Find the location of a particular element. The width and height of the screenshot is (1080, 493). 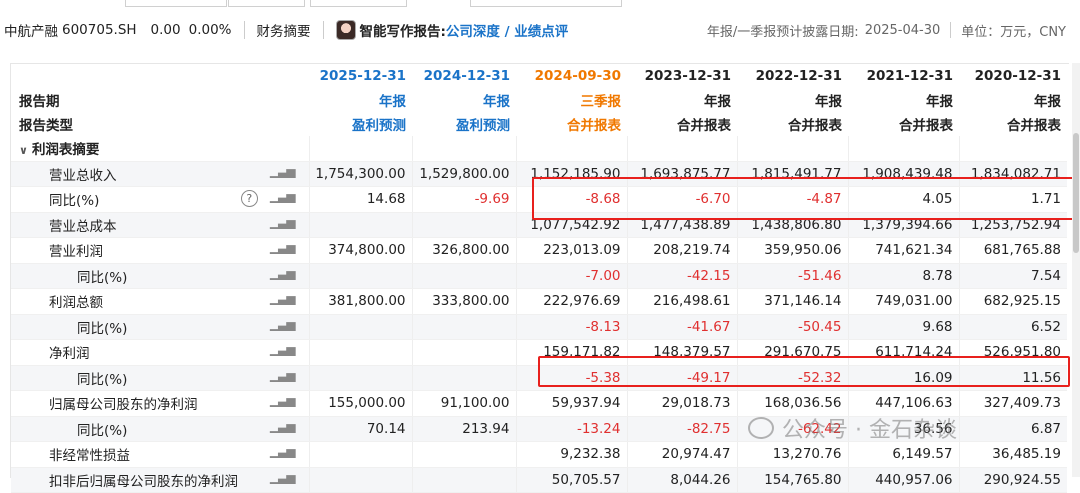

watermark-text: 公众号 · 金石杂谈 is located at coordinates (869, 430).